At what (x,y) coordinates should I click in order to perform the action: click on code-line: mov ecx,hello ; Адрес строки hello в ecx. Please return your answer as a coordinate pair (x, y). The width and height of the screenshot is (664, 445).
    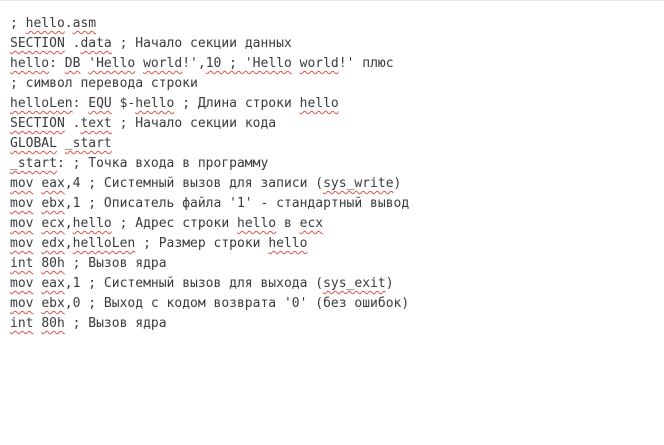
    Looking at the image, I should click on (209, 224).